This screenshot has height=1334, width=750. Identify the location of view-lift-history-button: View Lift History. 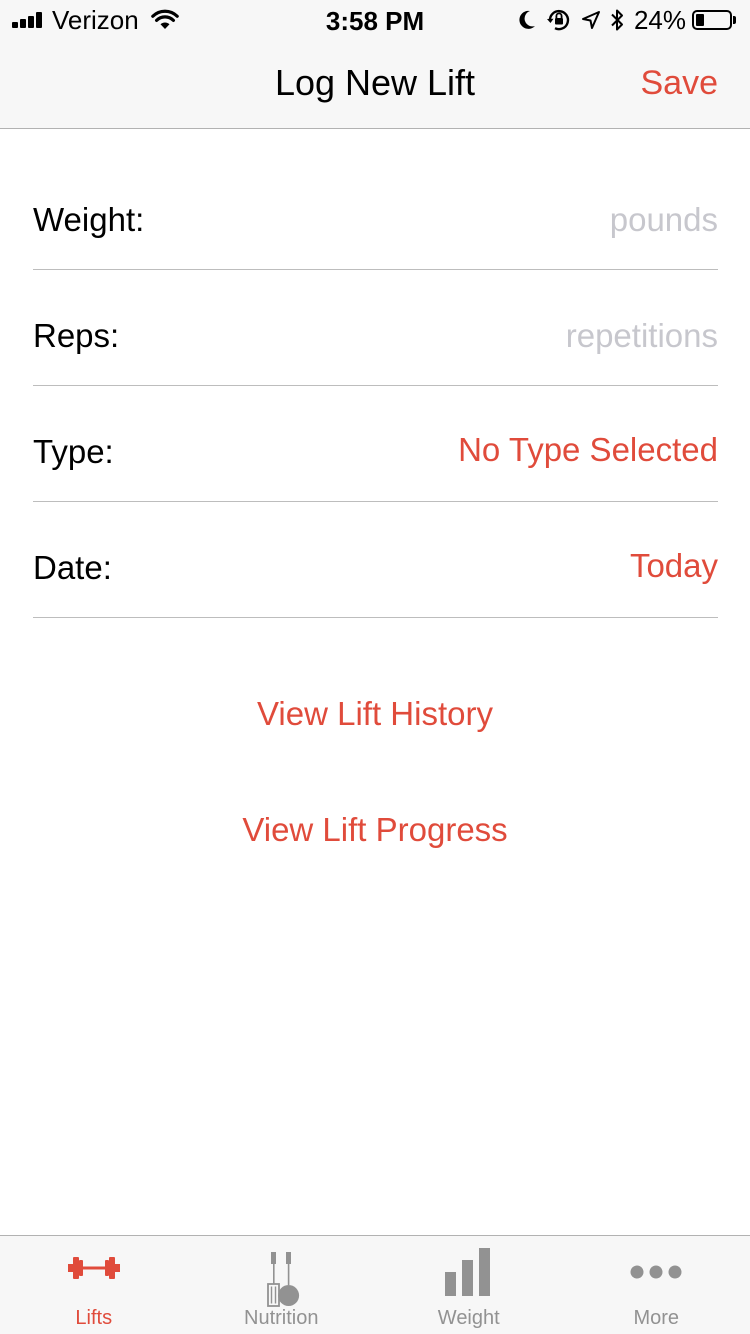
(375, 714).